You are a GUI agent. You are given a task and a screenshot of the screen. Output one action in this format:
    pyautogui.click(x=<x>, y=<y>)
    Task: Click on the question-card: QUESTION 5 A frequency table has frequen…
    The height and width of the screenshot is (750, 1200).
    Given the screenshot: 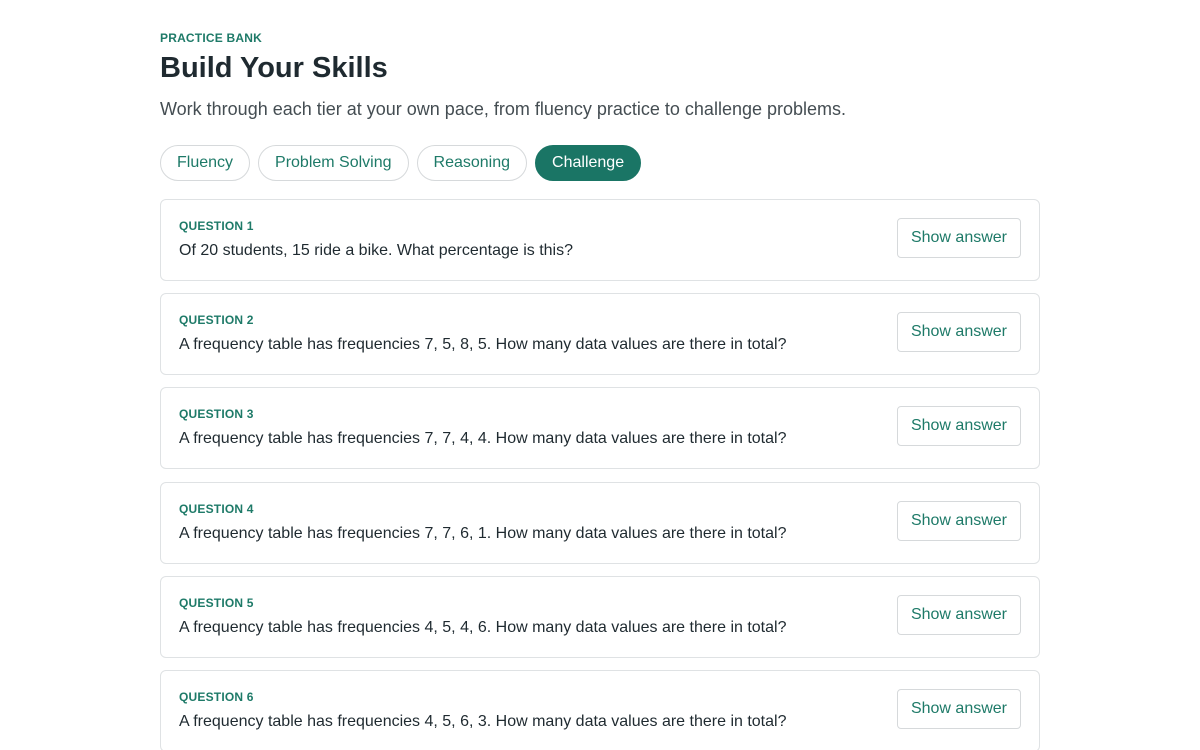 What is the action you would take?
    pyautogui.click(x=600, y=617)
    